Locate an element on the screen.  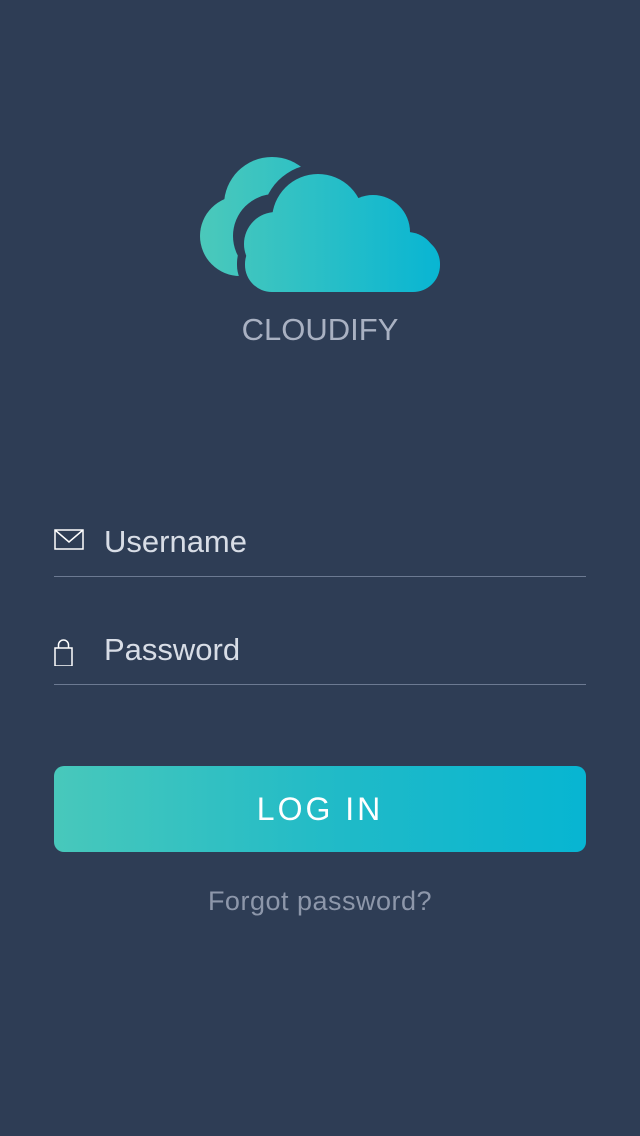
password-input is located at coordinates (344, 650).